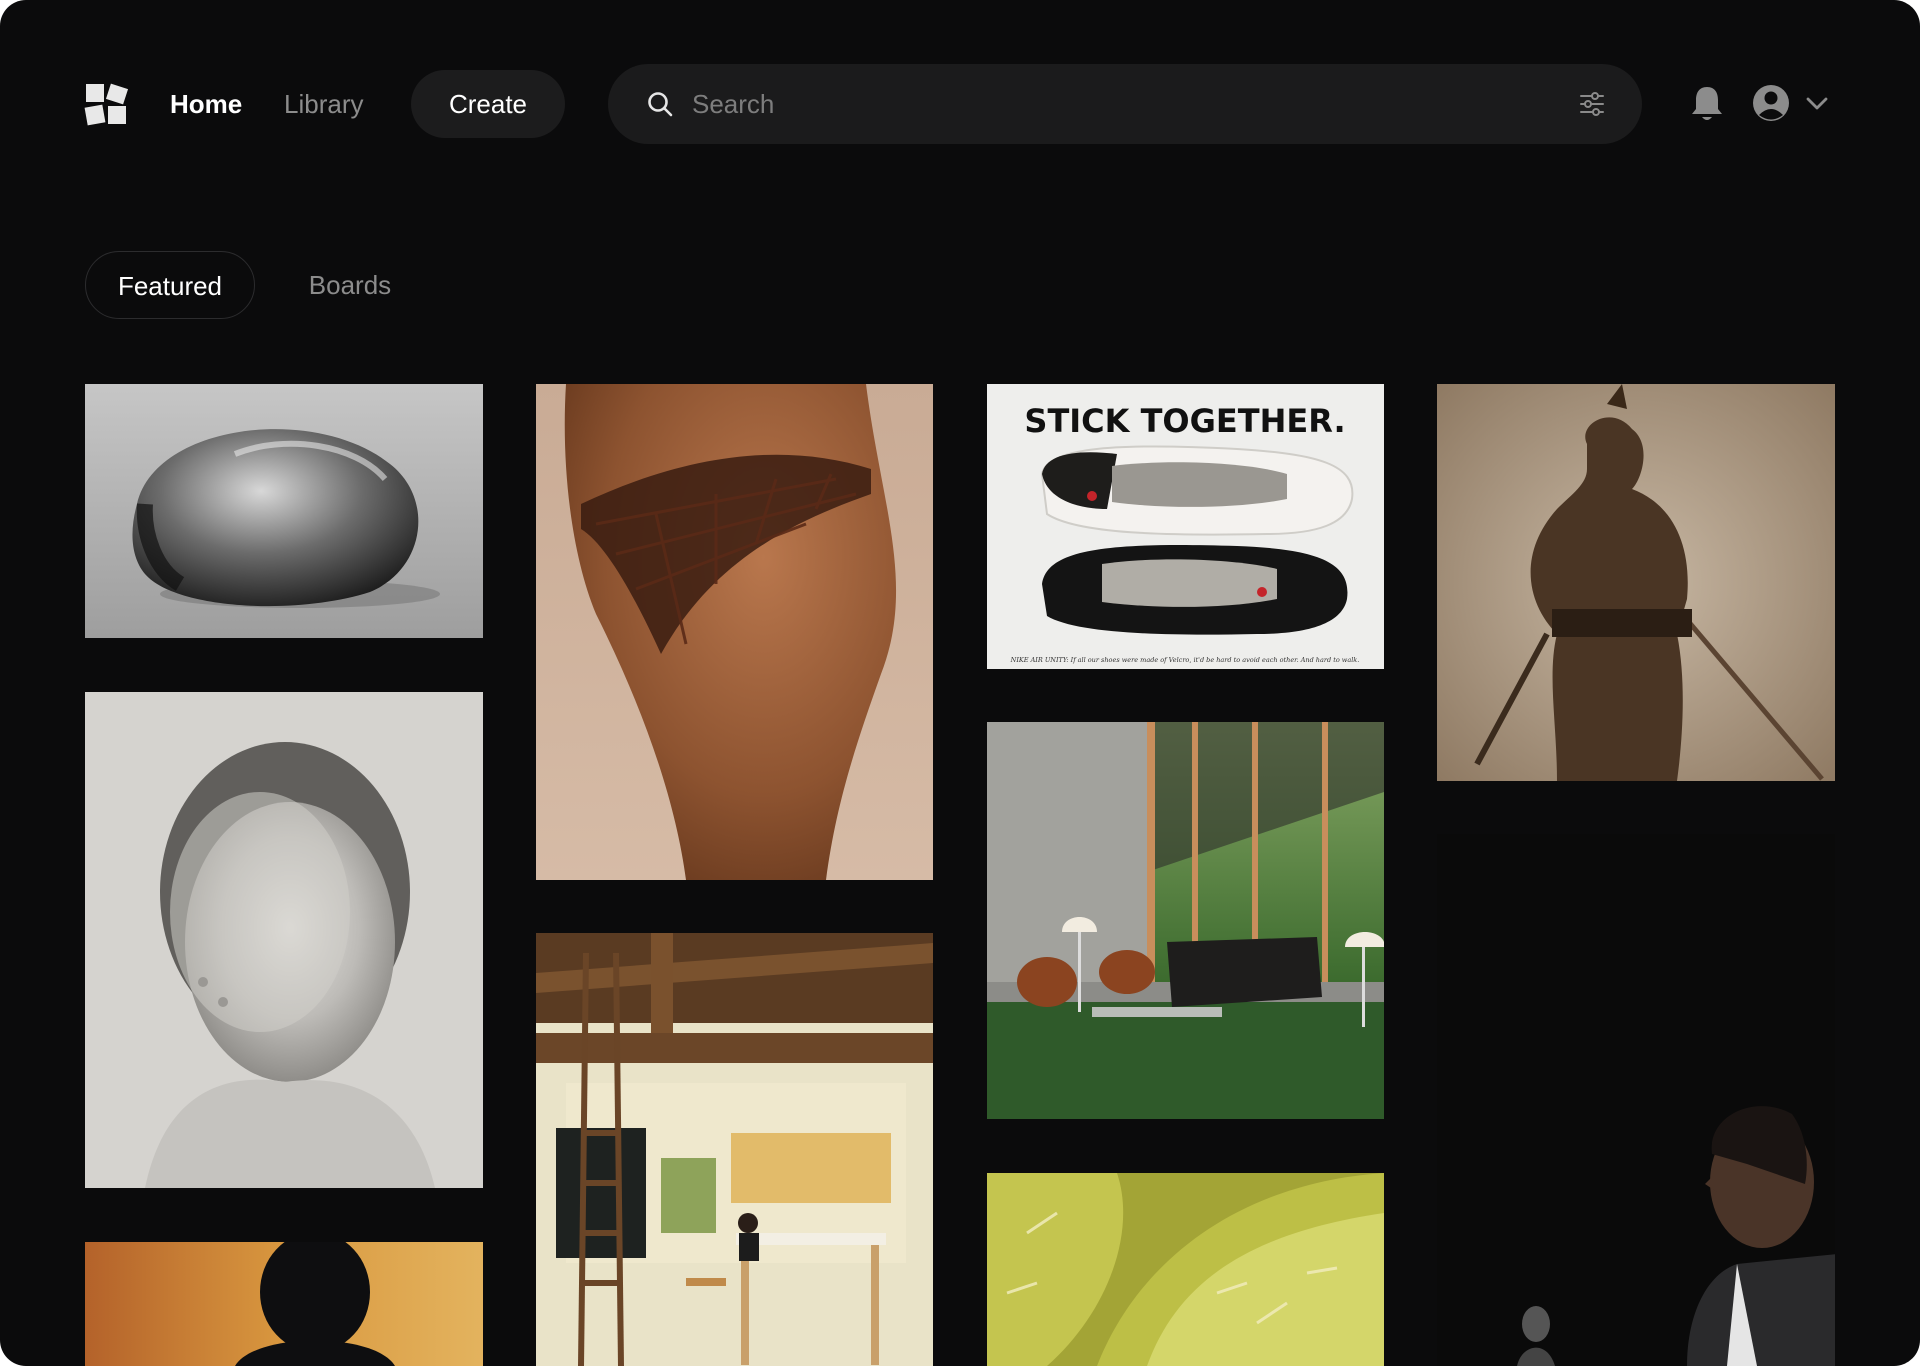  Describe the element at coordinates (350, 285) in the screenshot. I see `tab-boards: Boards` at that location.